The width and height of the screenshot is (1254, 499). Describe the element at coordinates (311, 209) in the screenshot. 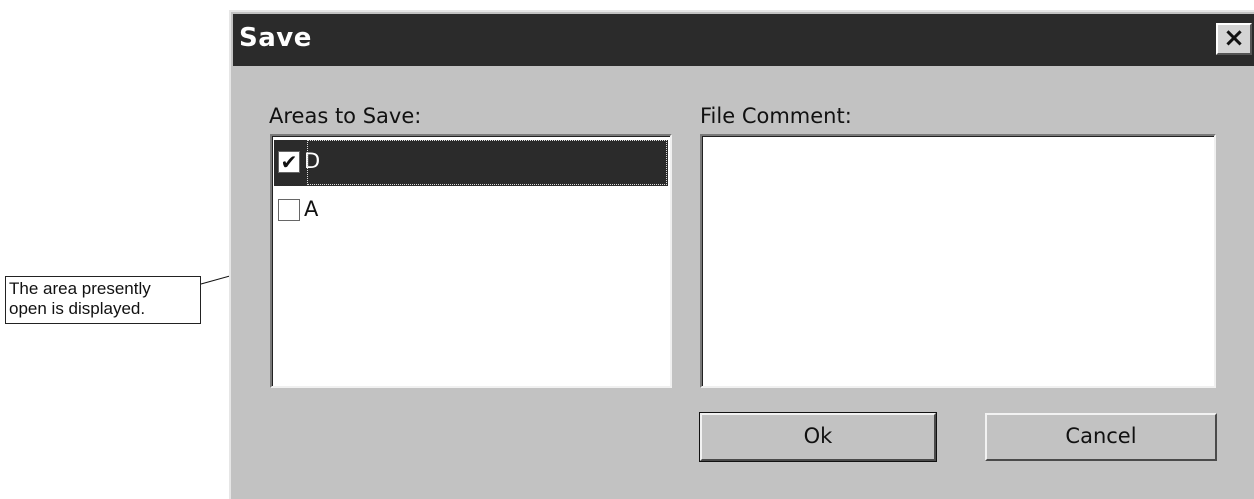

I see `area-a-label: A` at that location.